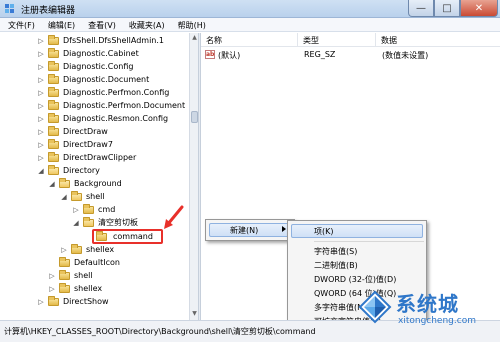 The width and height of the screenshot is (500, 342). I want to click on tree-item: ▷ Diagnostic.Config, so click(85, 66).